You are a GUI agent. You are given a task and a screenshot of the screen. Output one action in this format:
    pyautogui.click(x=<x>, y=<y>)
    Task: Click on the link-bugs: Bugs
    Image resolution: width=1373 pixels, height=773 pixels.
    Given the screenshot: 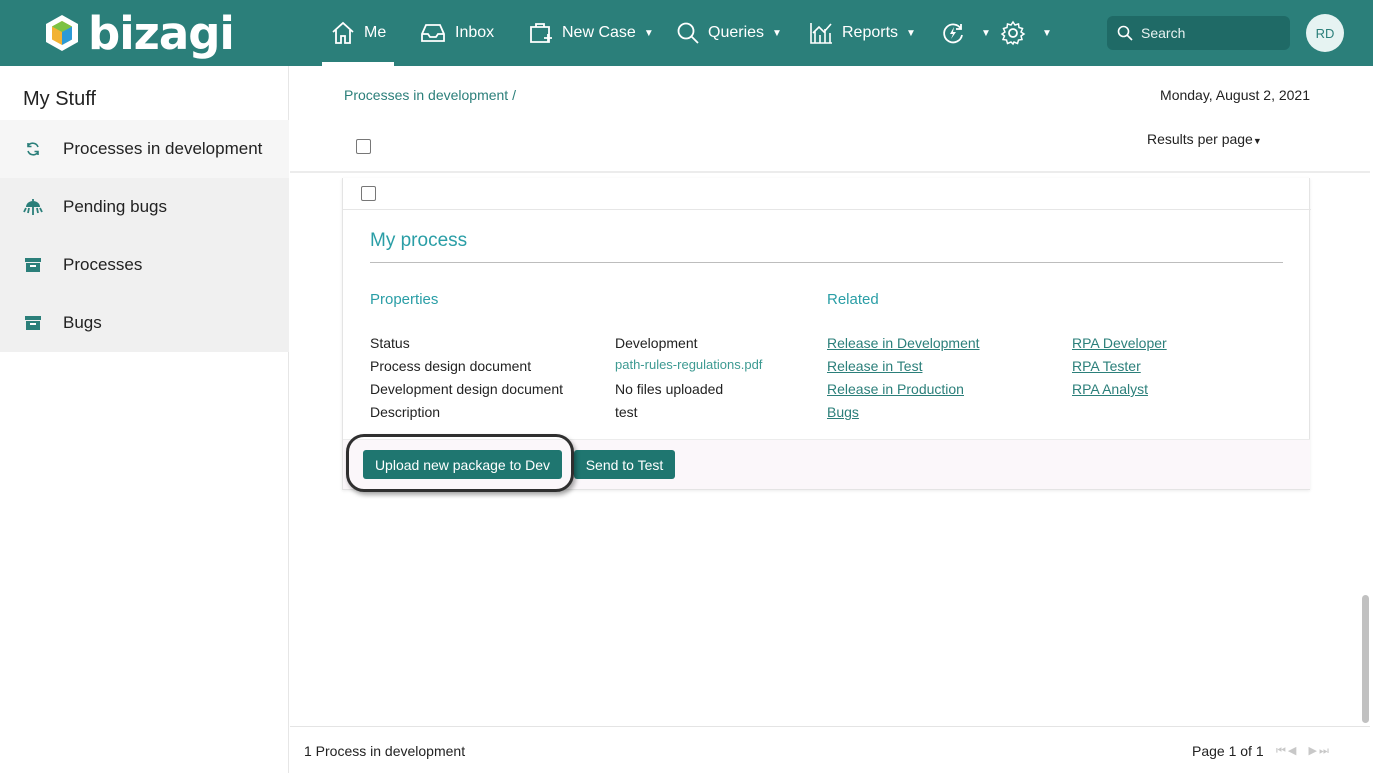 What is the action you would take?
    pyautogui.click(x=843, y=412)
    